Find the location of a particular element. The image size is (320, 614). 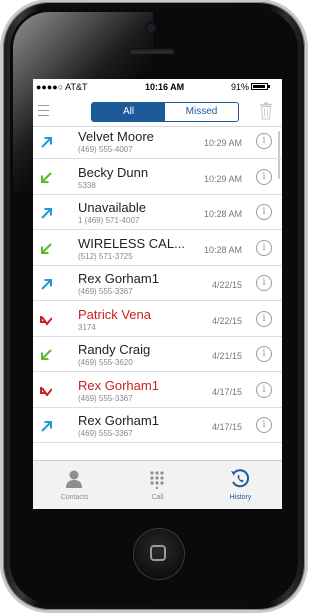

battery-percent: 91% is located at coordinates (240, 87).